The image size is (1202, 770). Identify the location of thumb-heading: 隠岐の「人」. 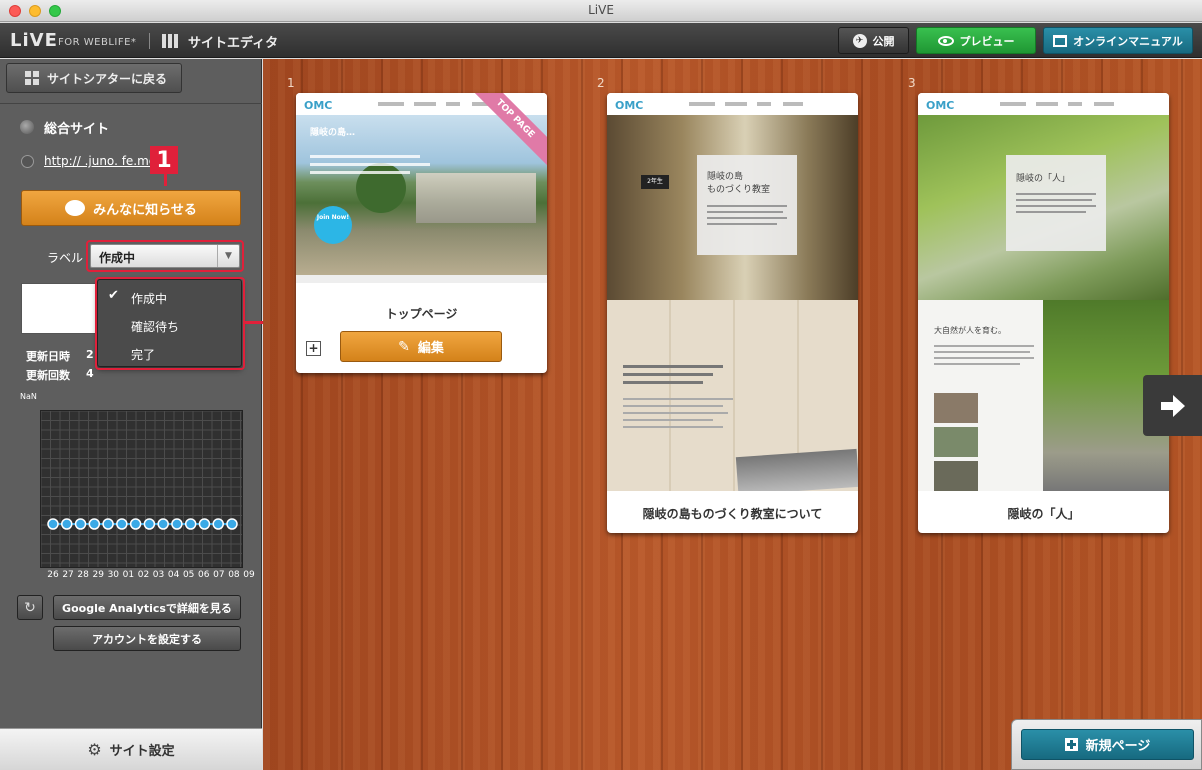
(1043, 179).